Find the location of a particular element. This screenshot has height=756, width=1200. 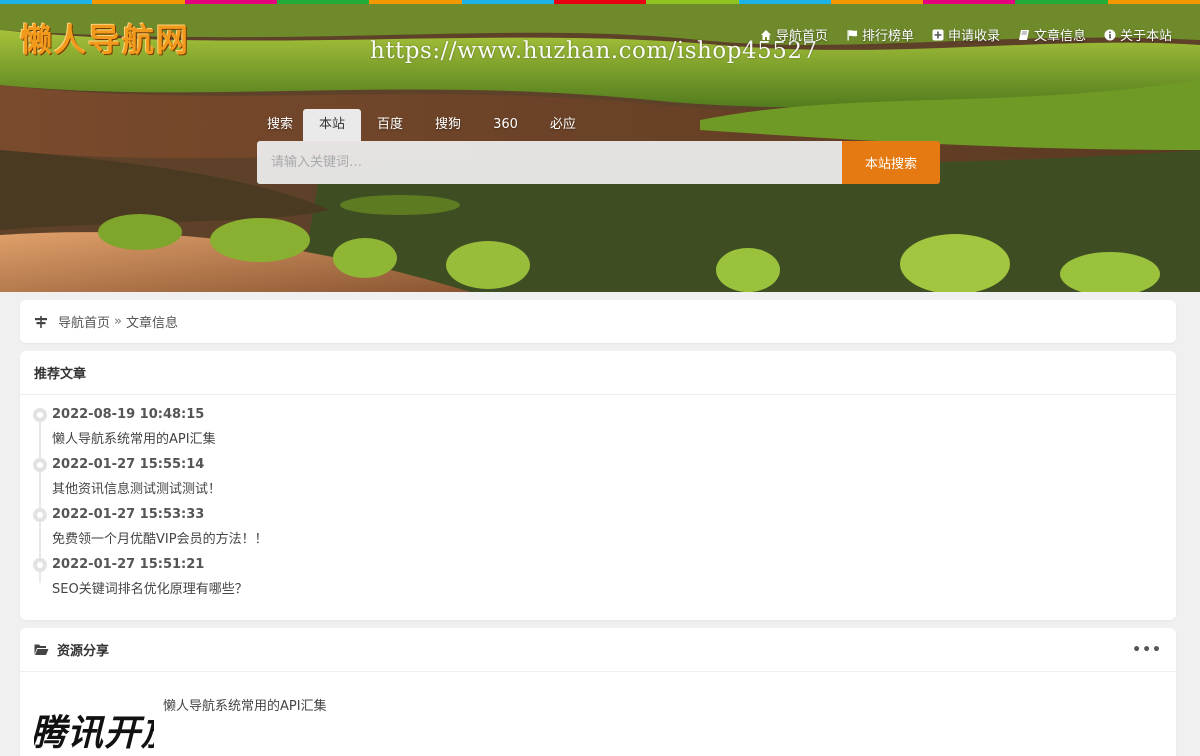

nav-about-label: 关于本站 is located at coordinates (1145, 36).